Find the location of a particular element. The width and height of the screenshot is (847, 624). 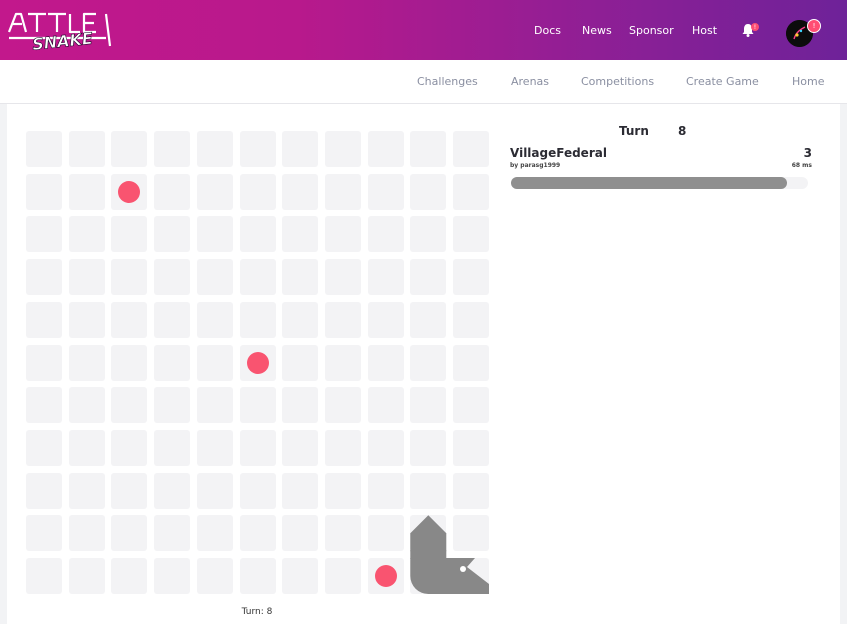

svg-text: SNAKE is located at coordinates (62, 40).